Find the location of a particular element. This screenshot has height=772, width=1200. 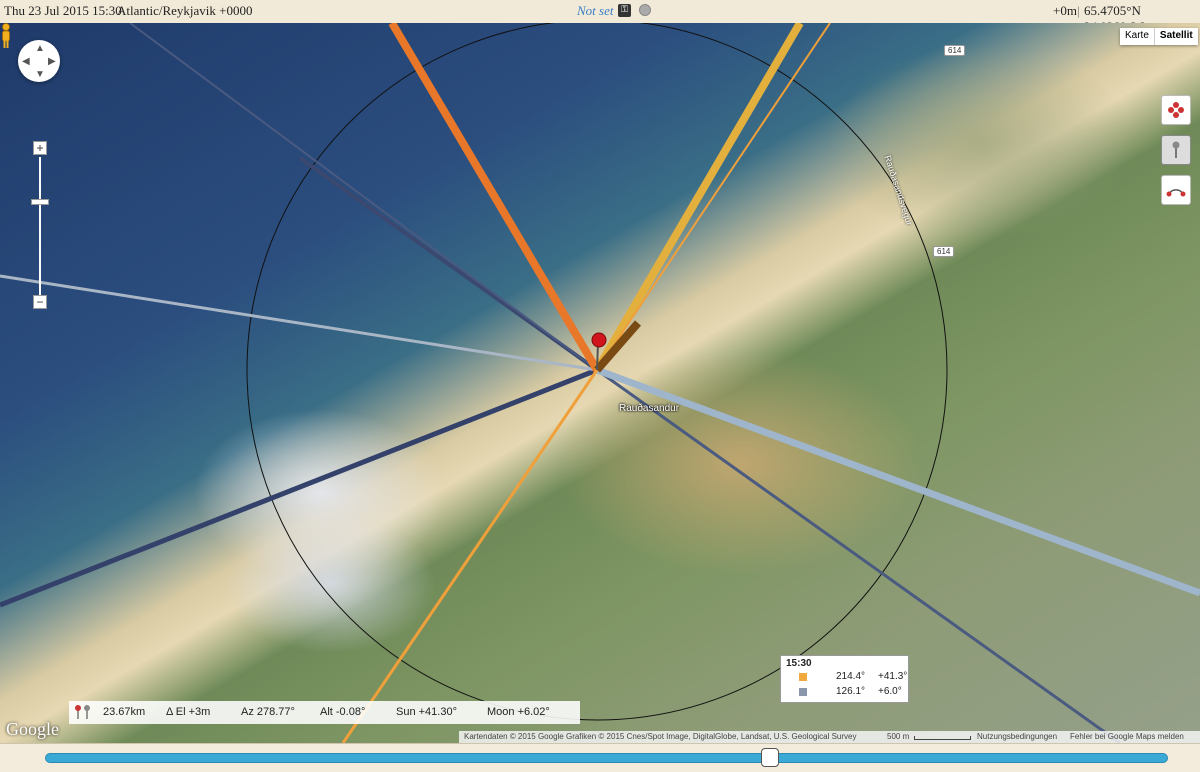

place-label: Rauðasandur is located at coordinates (649, 408).